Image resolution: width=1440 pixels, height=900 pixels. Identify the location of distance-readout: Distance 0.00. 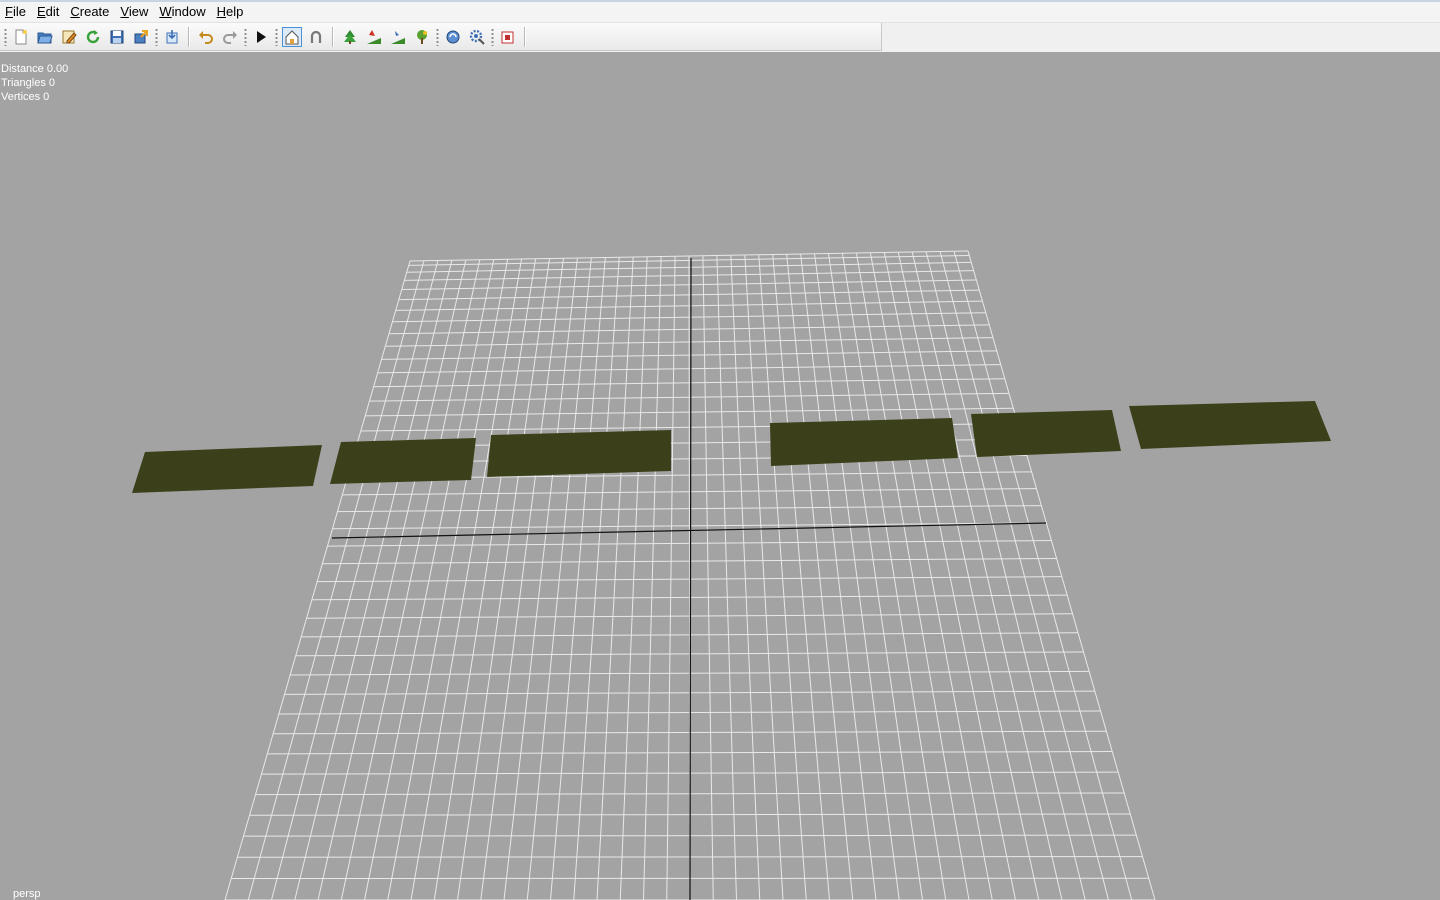
(35, 69).